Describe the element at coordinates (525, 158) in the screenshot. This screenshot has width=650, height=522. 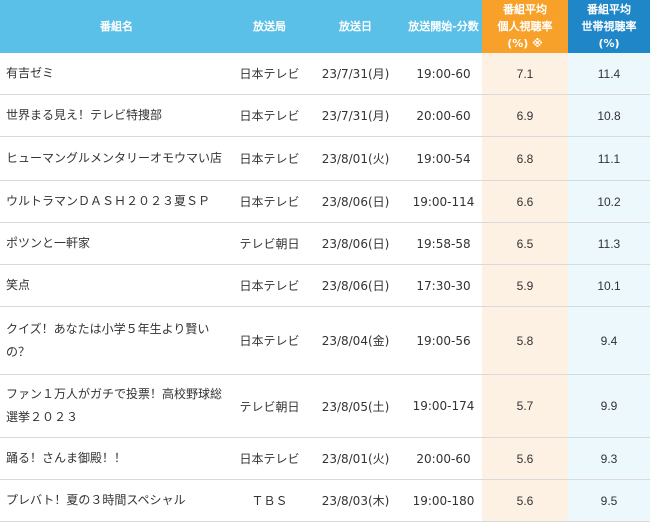
I see `personal-rating: 6.8` at that location.